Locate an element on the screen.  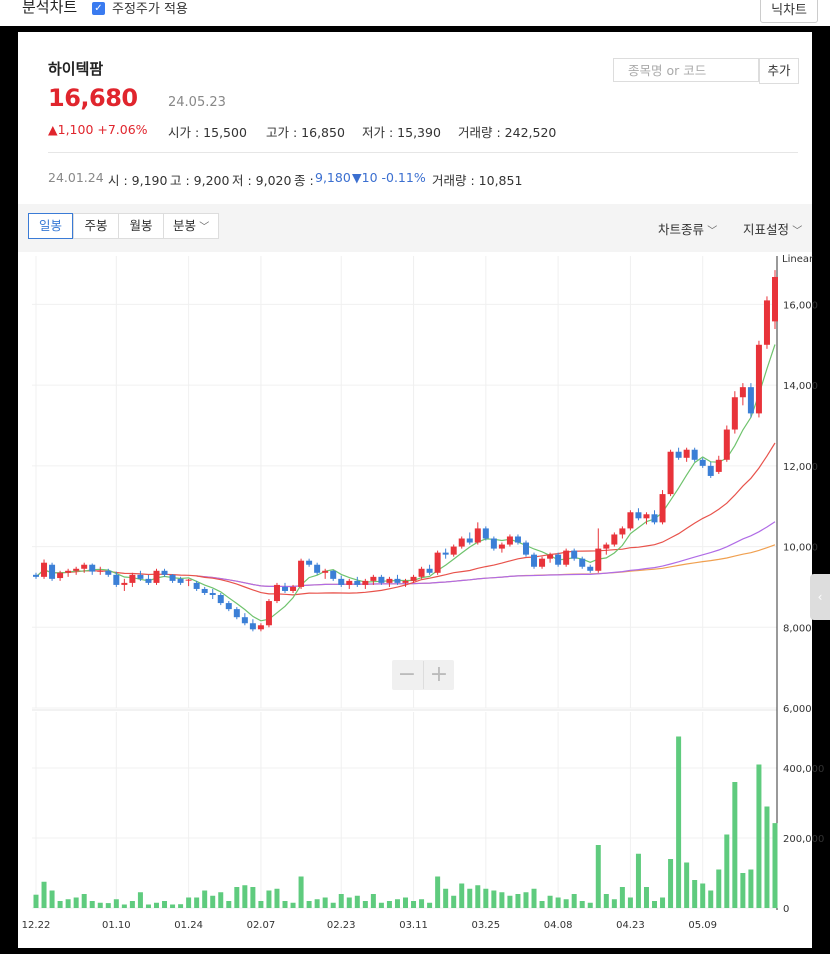
volume-tick-label: 400,000 is located at coordinates (803, 769).